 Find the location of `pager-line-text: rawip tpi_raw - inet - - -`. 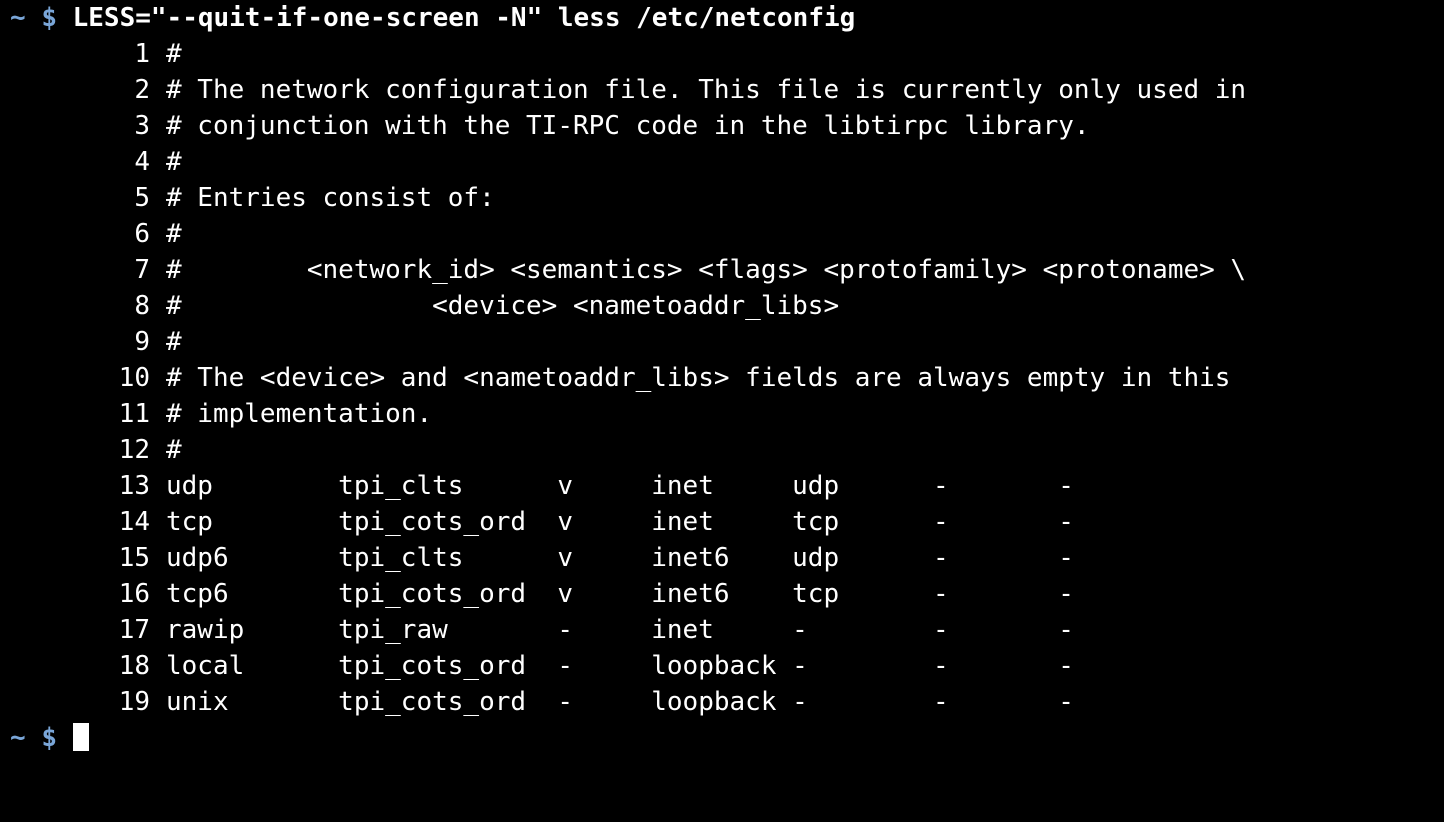

pager-line-text: rawip tpi_raw - inet - - - is located at coordinates (620, 630).